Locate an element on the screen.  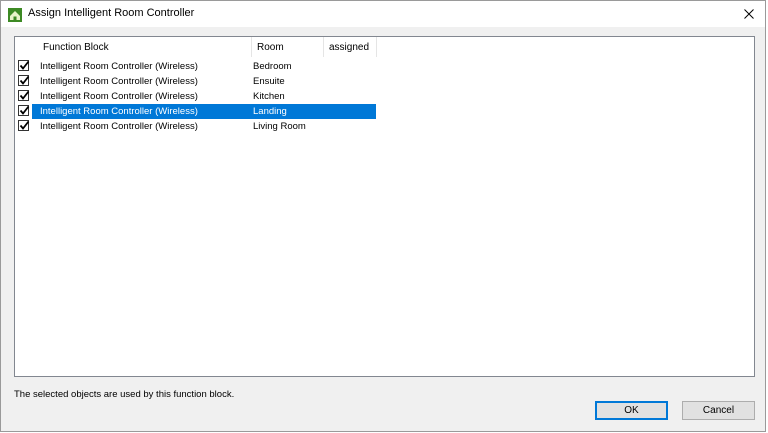
close-icon is located at coordinates (749, 14).